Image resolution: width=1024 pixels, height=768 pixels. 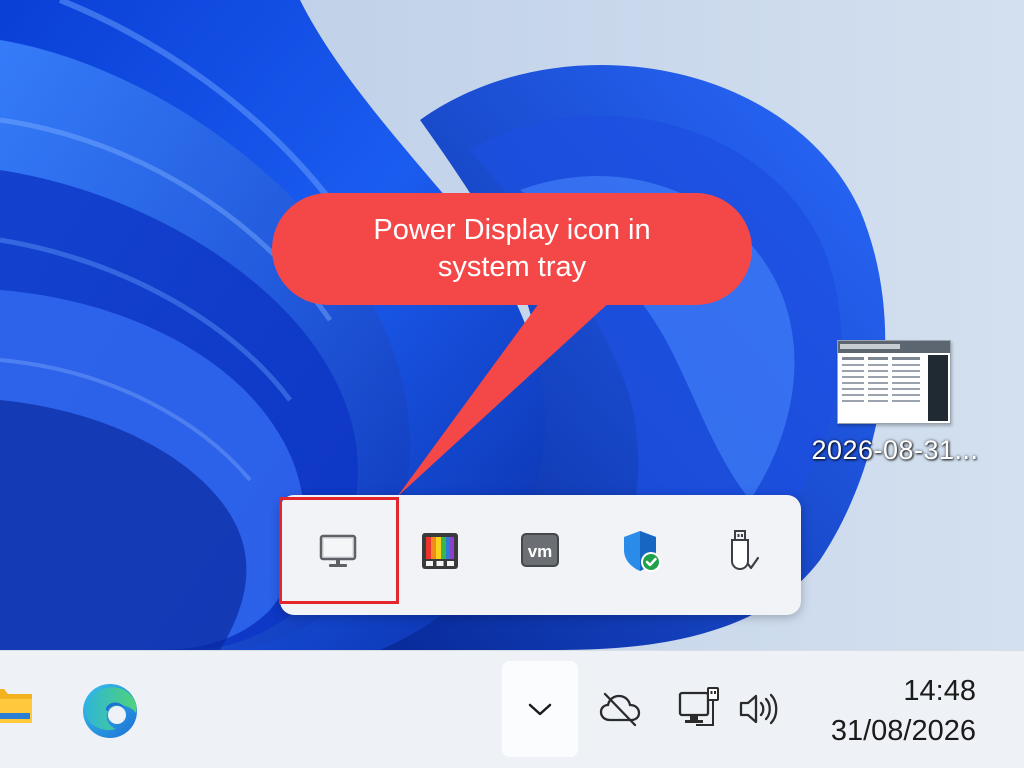 What do you see at coordinates (903, 711) in the screenshot?
I see `taskbar-clock: 14:48 31/08/2026` at bounding box center [903, 711].